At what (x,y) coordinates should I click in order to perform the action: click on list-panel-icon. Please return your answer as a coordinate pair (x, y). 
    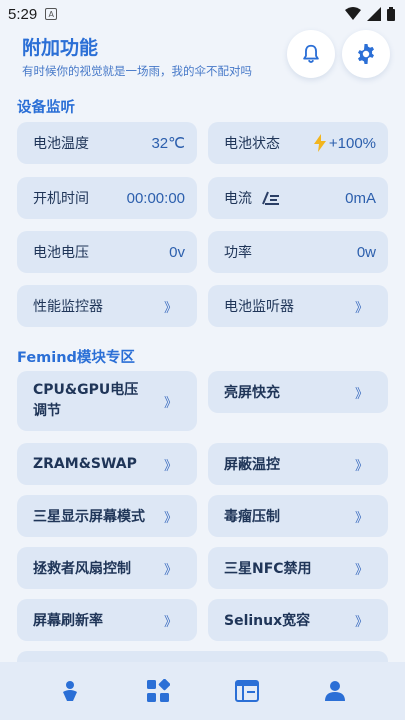
    Looking at the image, I should click on (246, 691).